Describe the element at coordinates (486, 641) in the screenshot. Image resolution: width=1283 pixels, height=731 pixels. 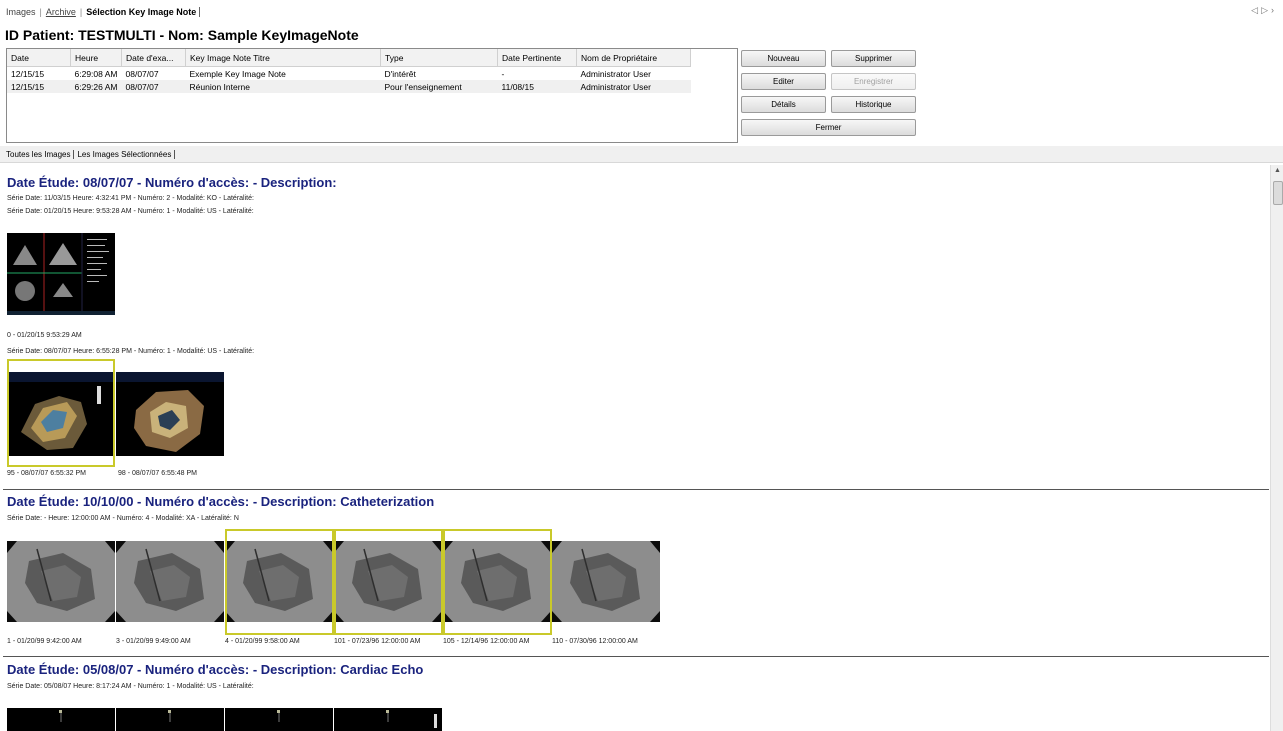
I see `image-caption: 105 - 12/14/96 12:00:00 AM` at that location.